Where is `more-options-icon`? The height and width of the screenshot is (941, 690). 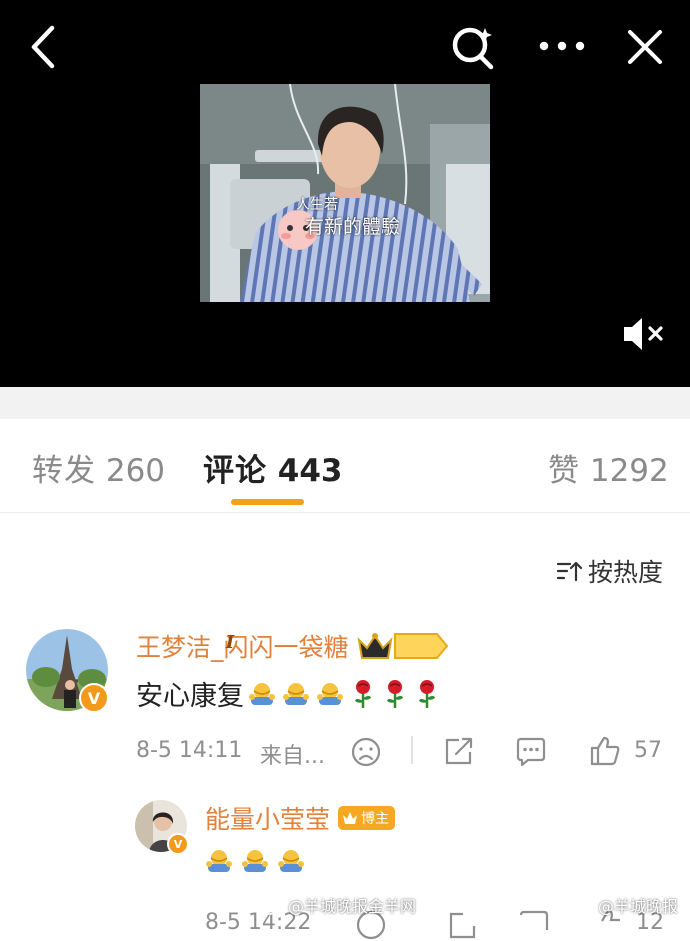 more-options-icon is located at coordinates (563, 46).